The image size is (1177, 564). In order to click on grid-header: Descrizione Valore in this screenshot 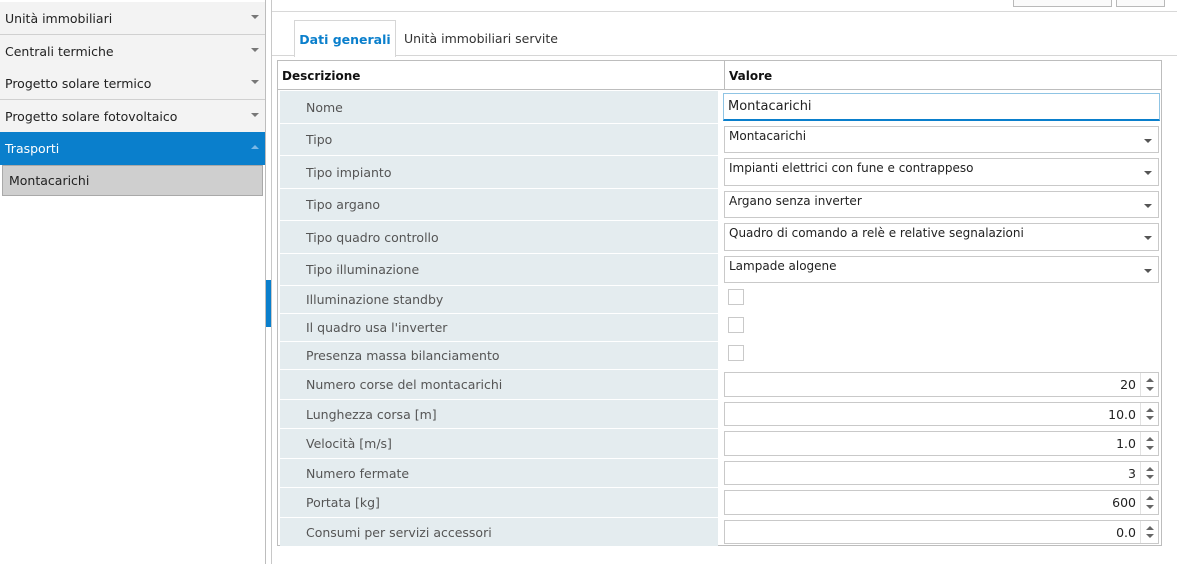, I will do `click(719, 75)`.